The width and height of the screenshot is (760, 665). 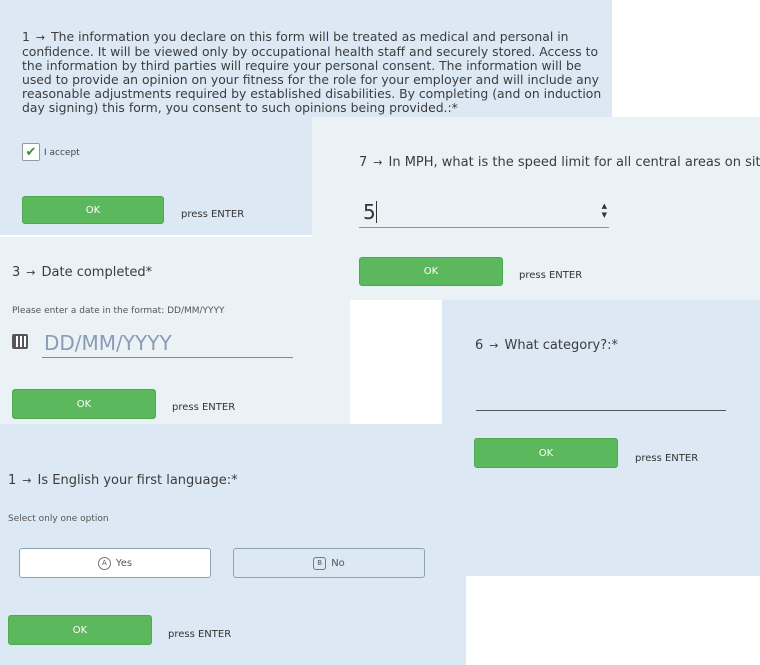 I want to click on spinner-up-icon: ▲, so click(x=604, y=206).